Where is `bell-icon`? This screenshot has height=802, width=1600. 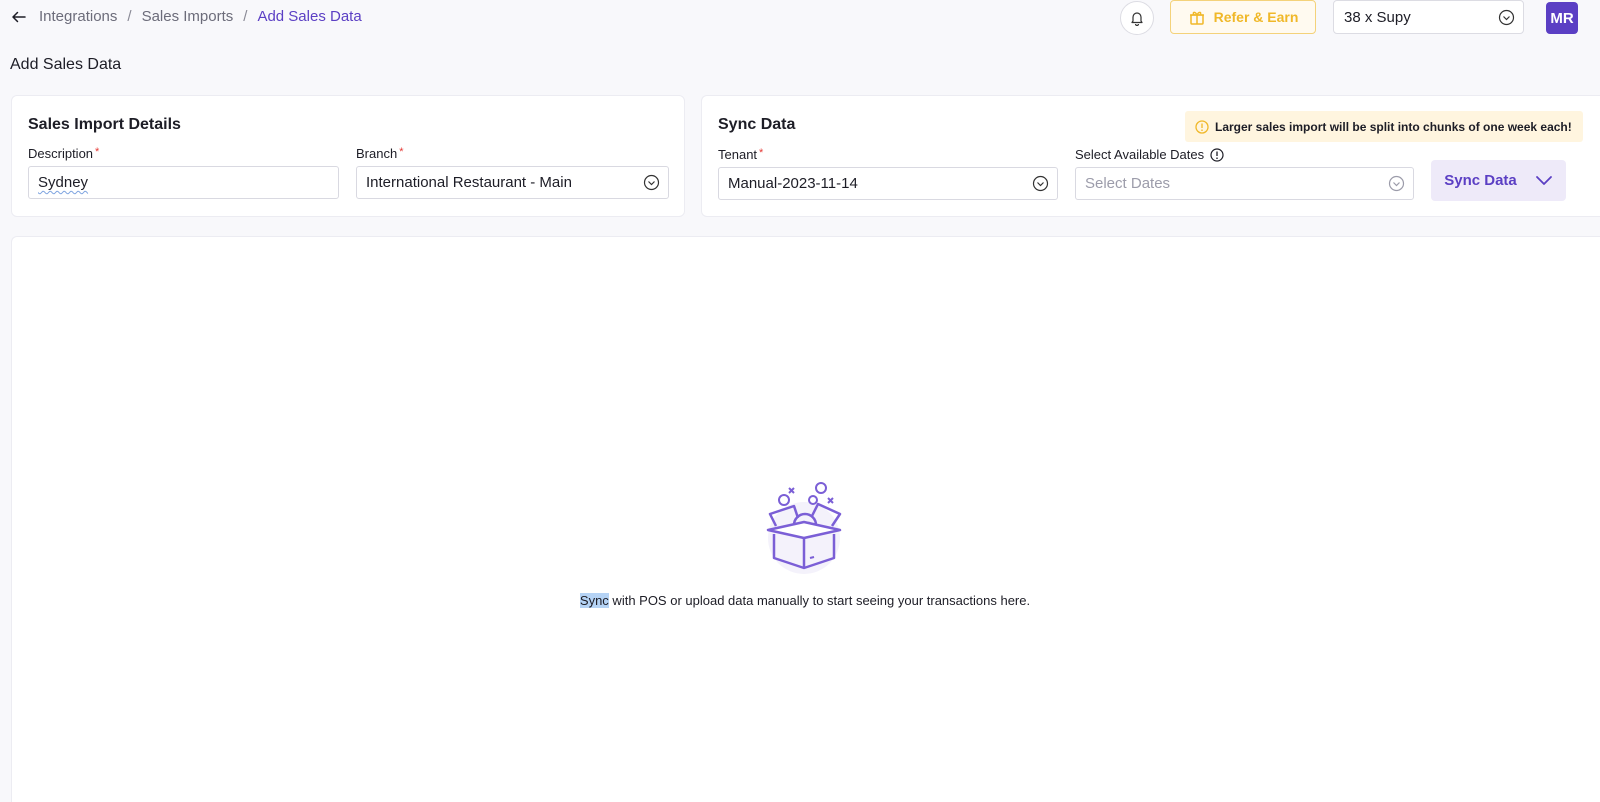
bell-icon is located at coordinates (1137, 19).